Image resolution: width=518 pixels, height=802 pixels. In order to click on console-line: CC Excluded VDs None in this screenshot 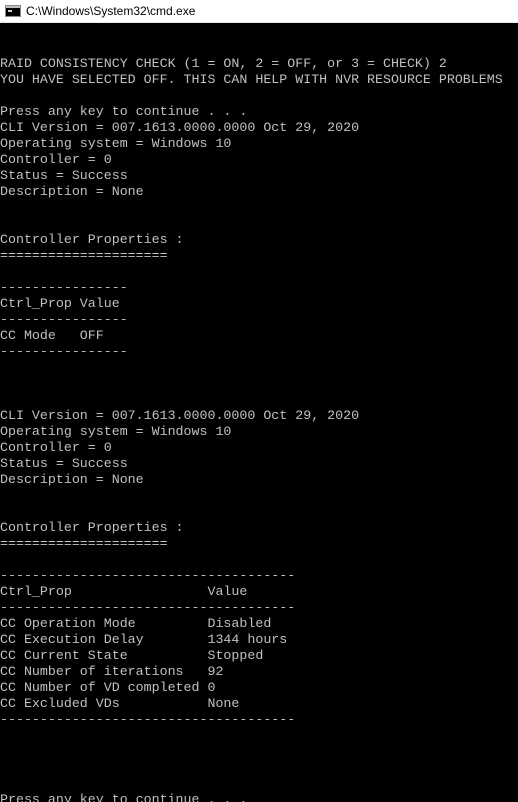, I will do `click(120, 703)`.